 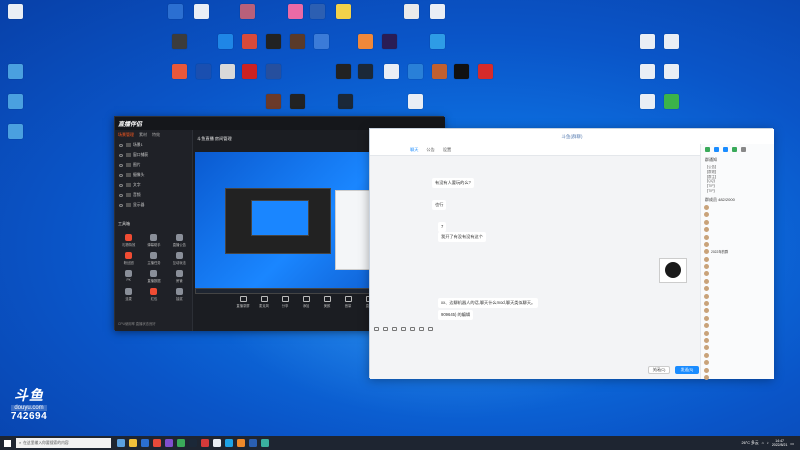 I want to click on tool-item: 礼物特效, so click(x=128, y=240).